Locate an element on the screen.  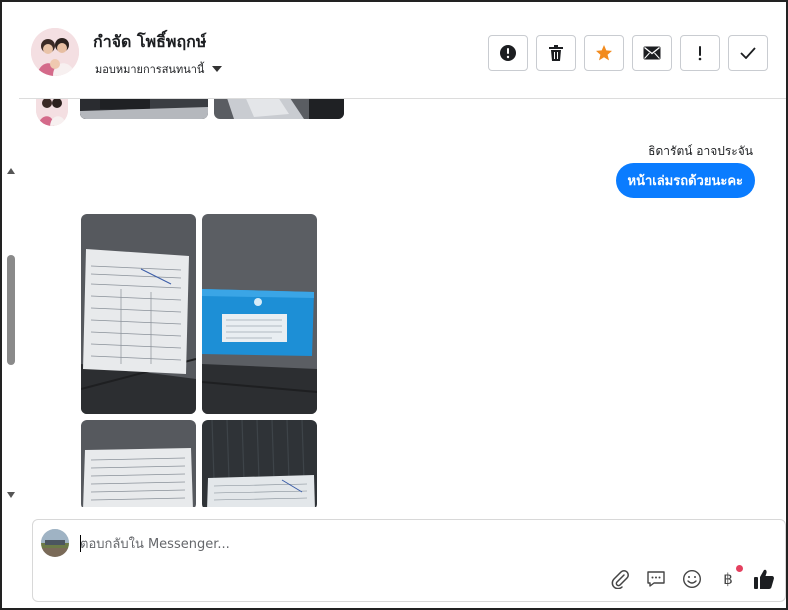
contact-avatar is located at coordinates (55, 52).